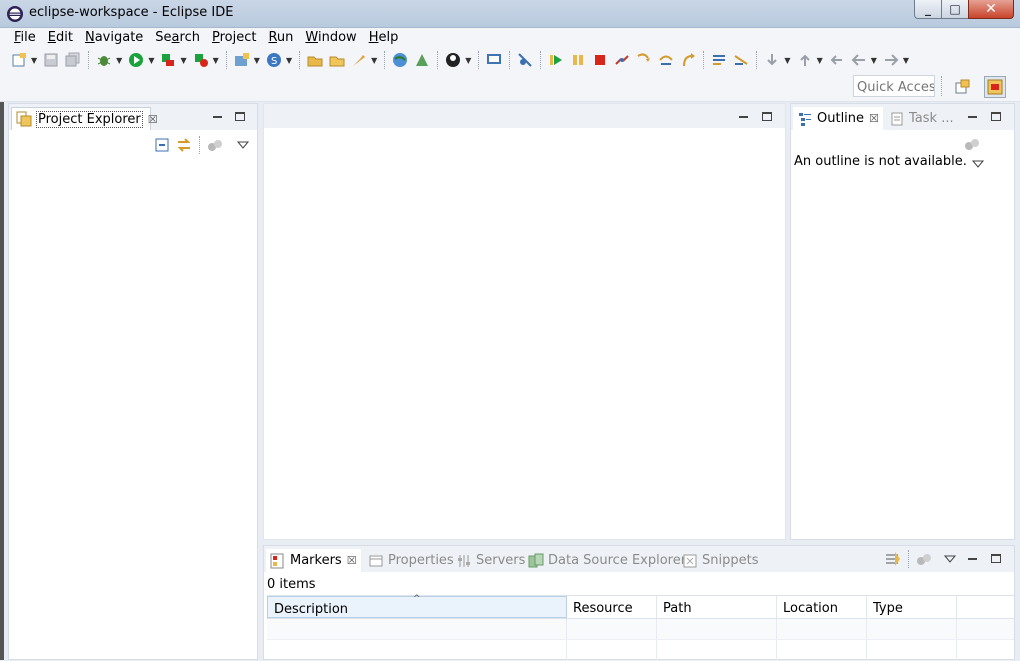  What do you see at coordinates (136, 60) in the screenshot?
I see `run-icon` at bounding box center [136, 60].